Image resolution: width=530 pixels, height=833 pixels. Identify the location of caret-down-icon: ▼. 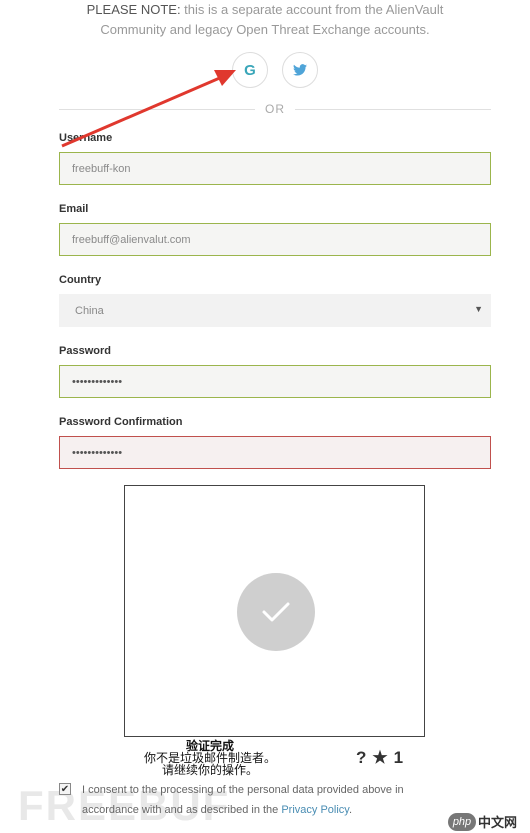
(478, 309).